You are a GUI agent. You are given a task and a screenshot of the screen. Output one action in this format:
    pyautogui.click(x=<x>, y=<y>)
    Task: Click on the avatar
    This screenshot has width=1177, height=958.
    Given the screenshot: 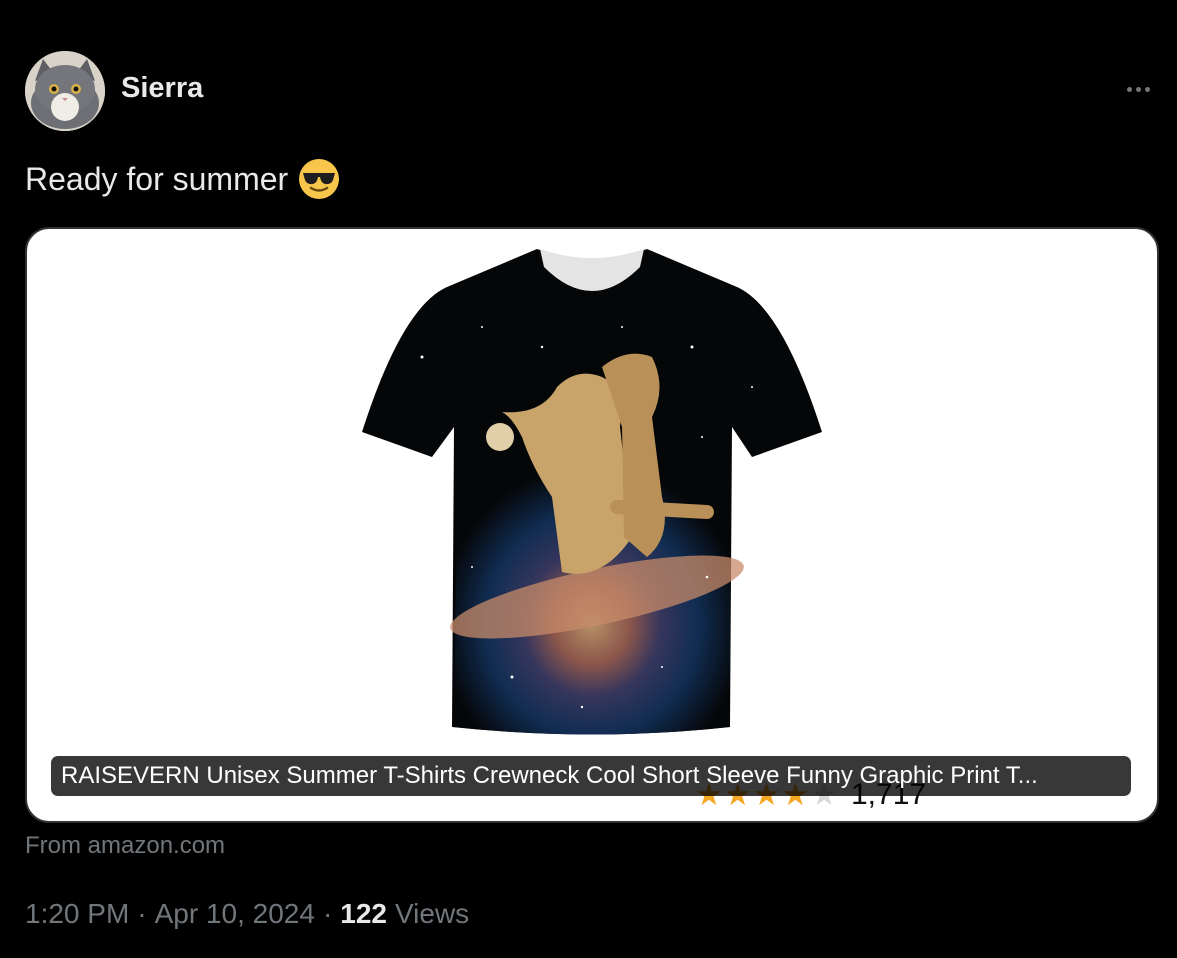 What is the action you would take?
    pyautogui.click(x=65, y=91)
    